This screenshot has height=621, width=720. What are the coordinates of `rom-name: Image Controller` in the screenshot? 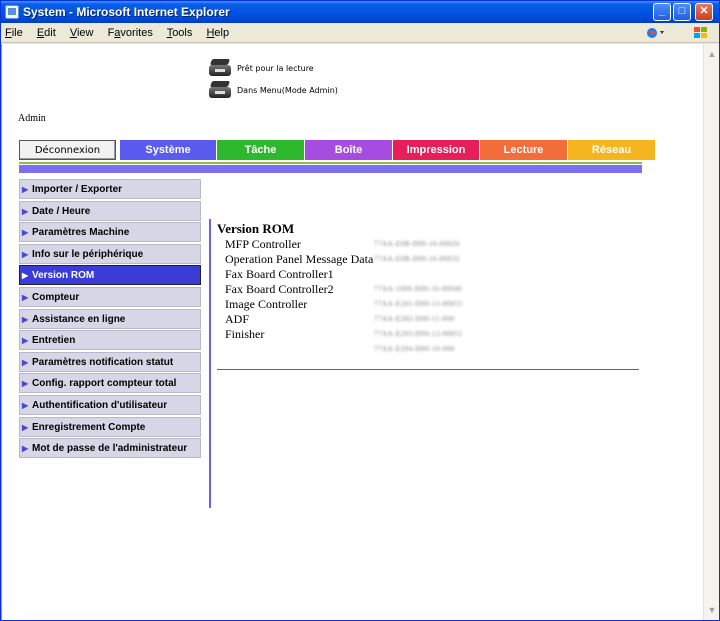 It's located at (266, 304).